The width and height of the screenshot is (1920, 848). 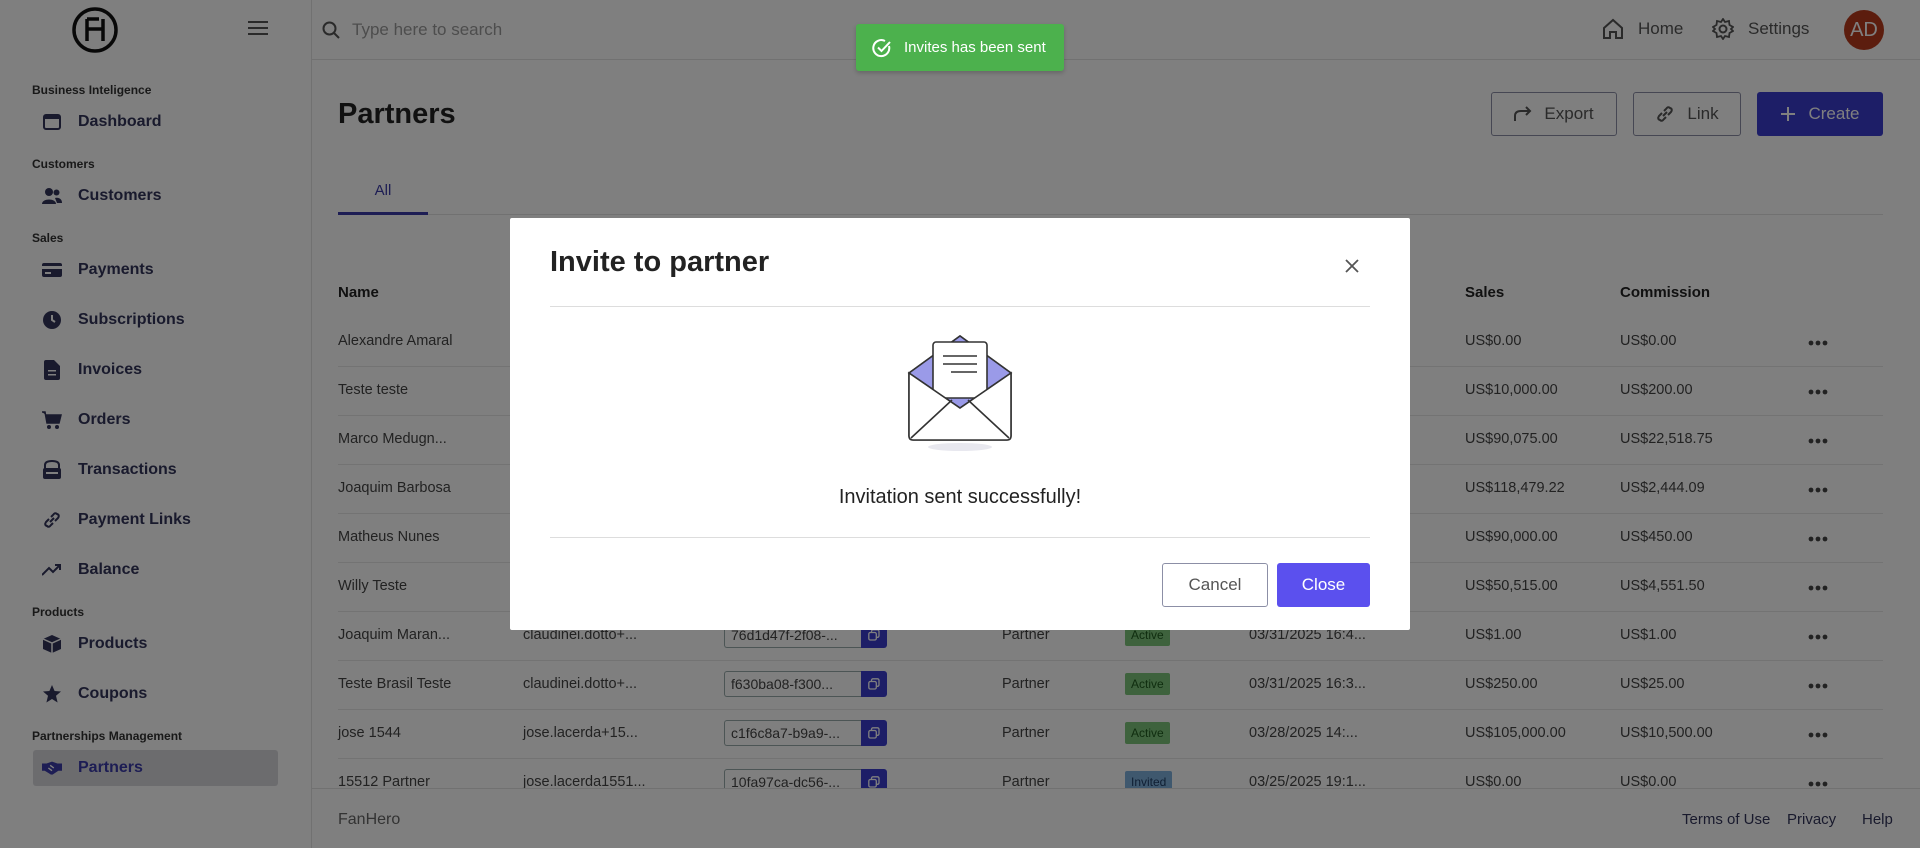 What do you see at coordinates (660, 262) in the screenshot?
I see `modal-title: Invite to partner` at bounding box center [660, 262].